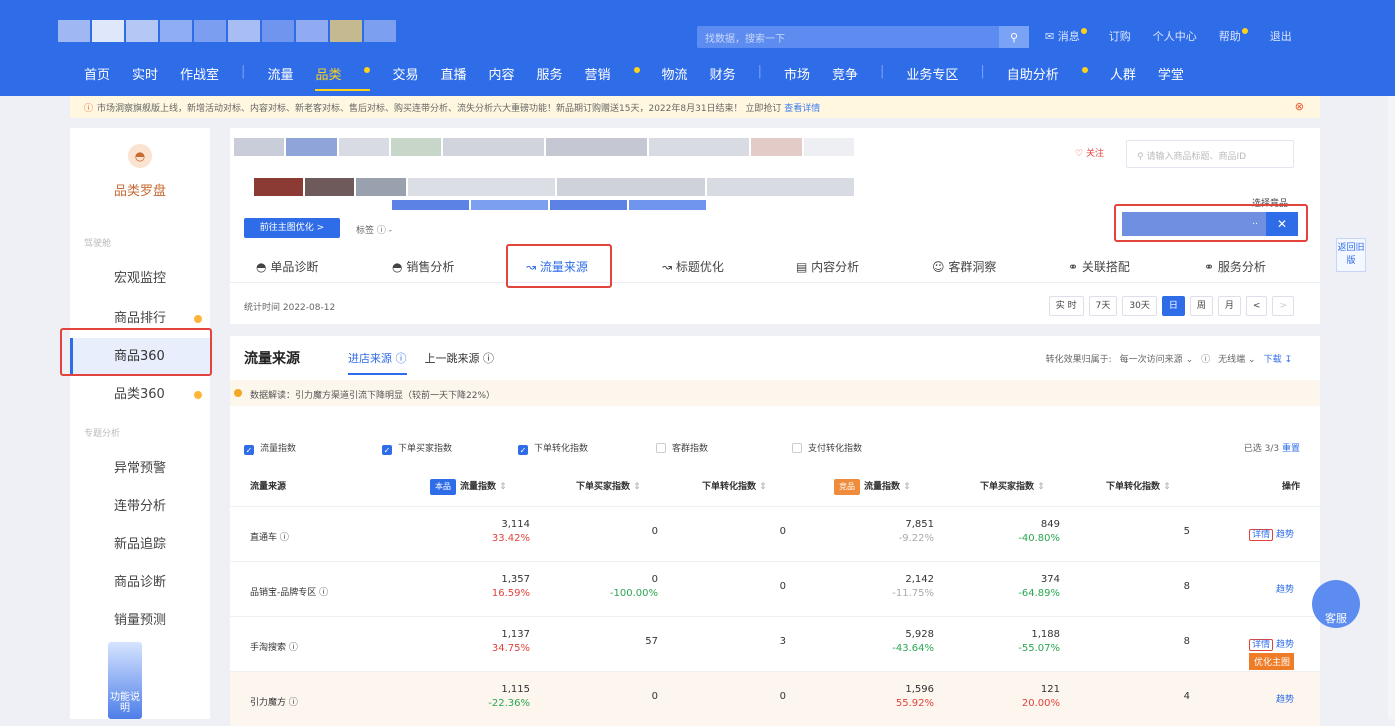  What do you see at coordinates (140, 279) in the screenshot?
I see `sidebar-item-macro: 宏观监控` at bounding box center [140, 279].